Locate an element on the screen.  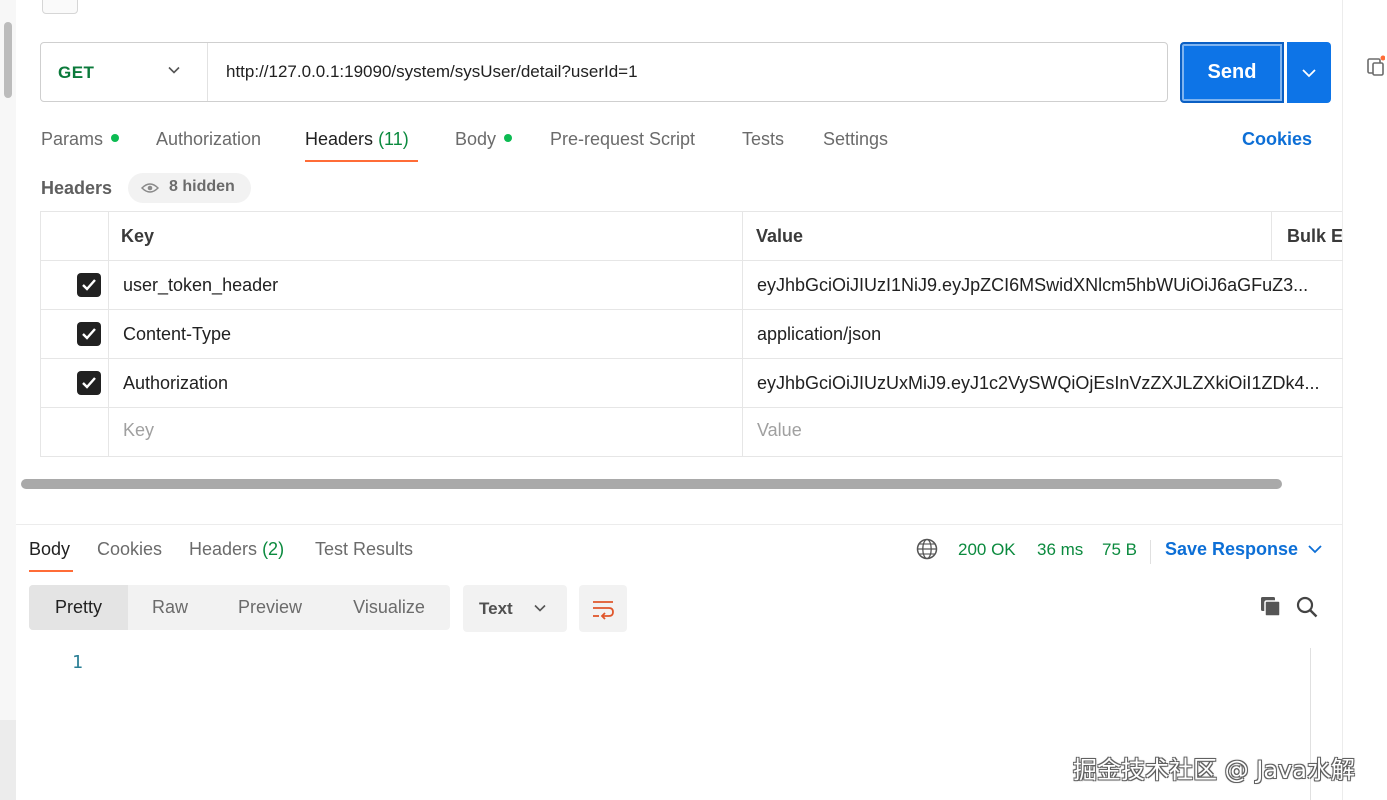
body-view-mode-control: Pretty Raw Preview Visualize is located at coordinates (239, 607).